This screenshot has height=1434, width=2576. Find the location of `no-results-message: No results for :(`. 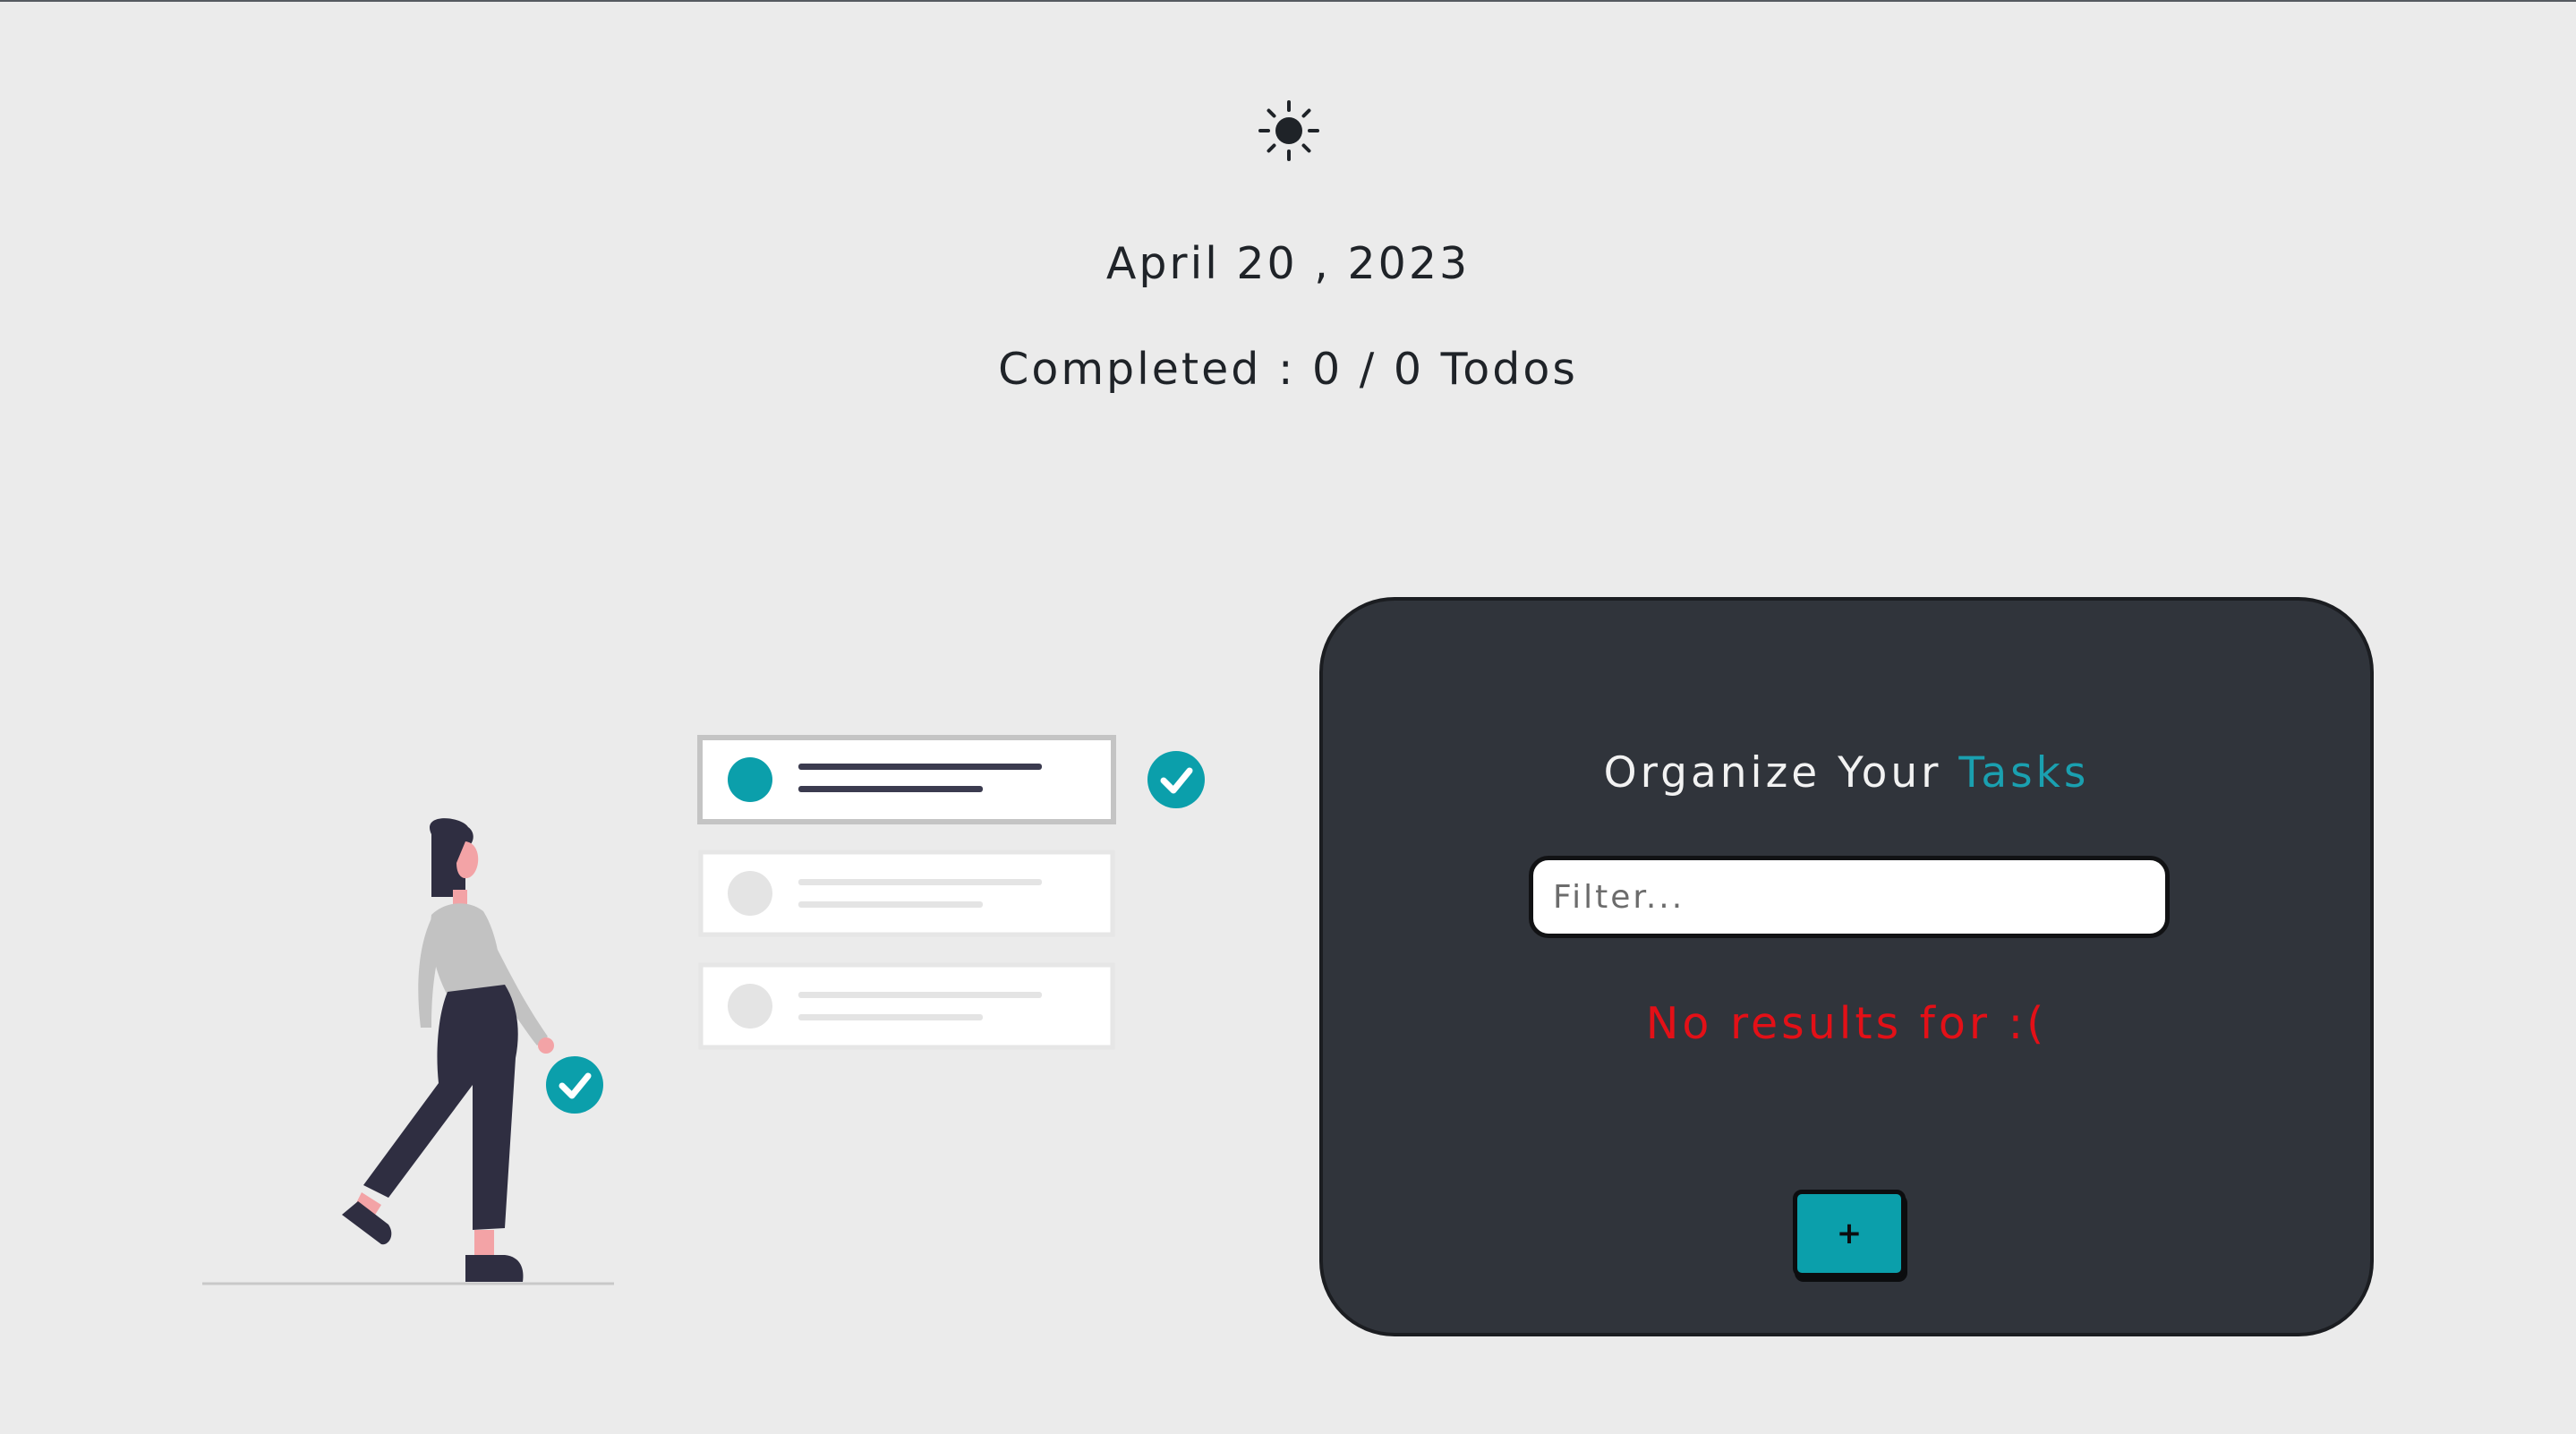

no-results-message: No results for :( is located at coordinates (1846, 1024).